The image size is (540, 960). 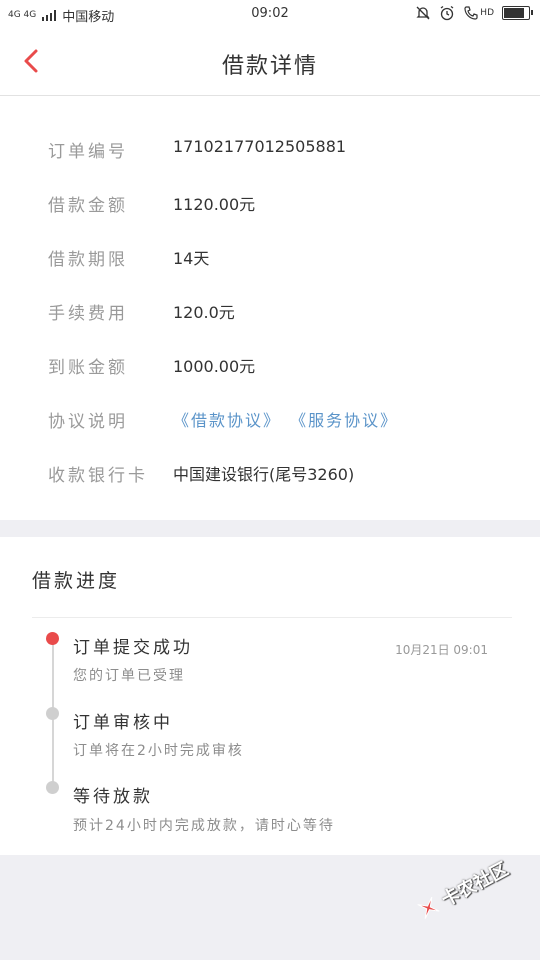 I want to click on detail-row-order-number: 订单编号 17102177012505881, so click(x=270, y=148).